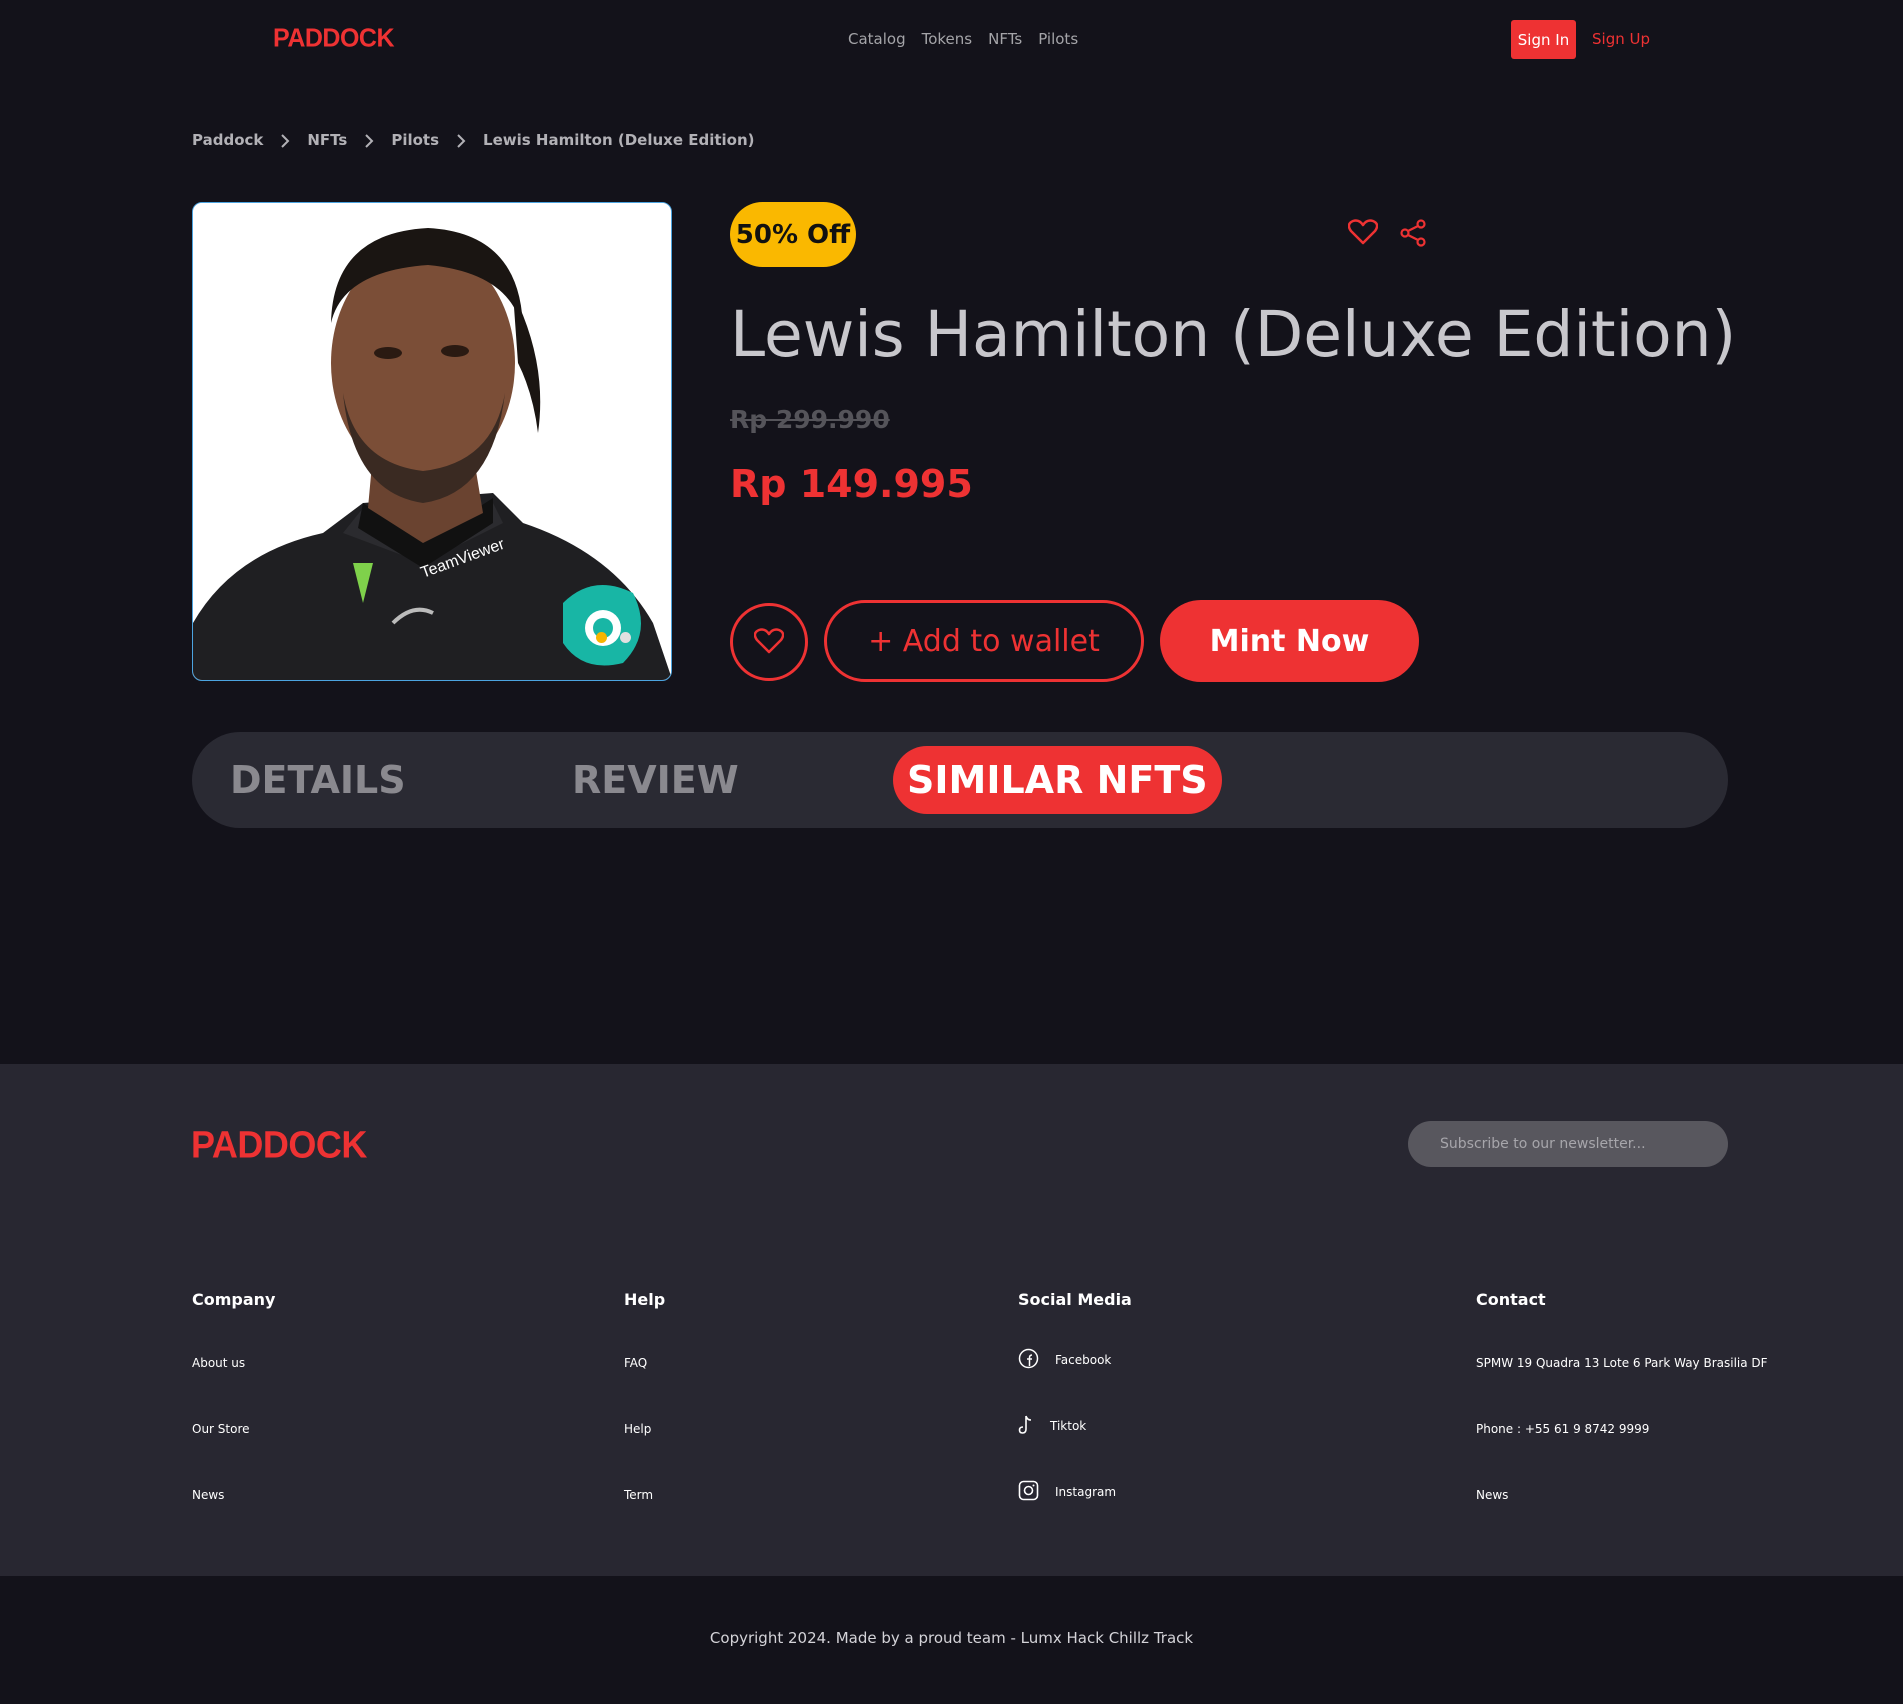  What do you see at coordinates (793, 234) in the screenshot?
I see `discount-badge: 50% Off` at bounding box center [793, 234].